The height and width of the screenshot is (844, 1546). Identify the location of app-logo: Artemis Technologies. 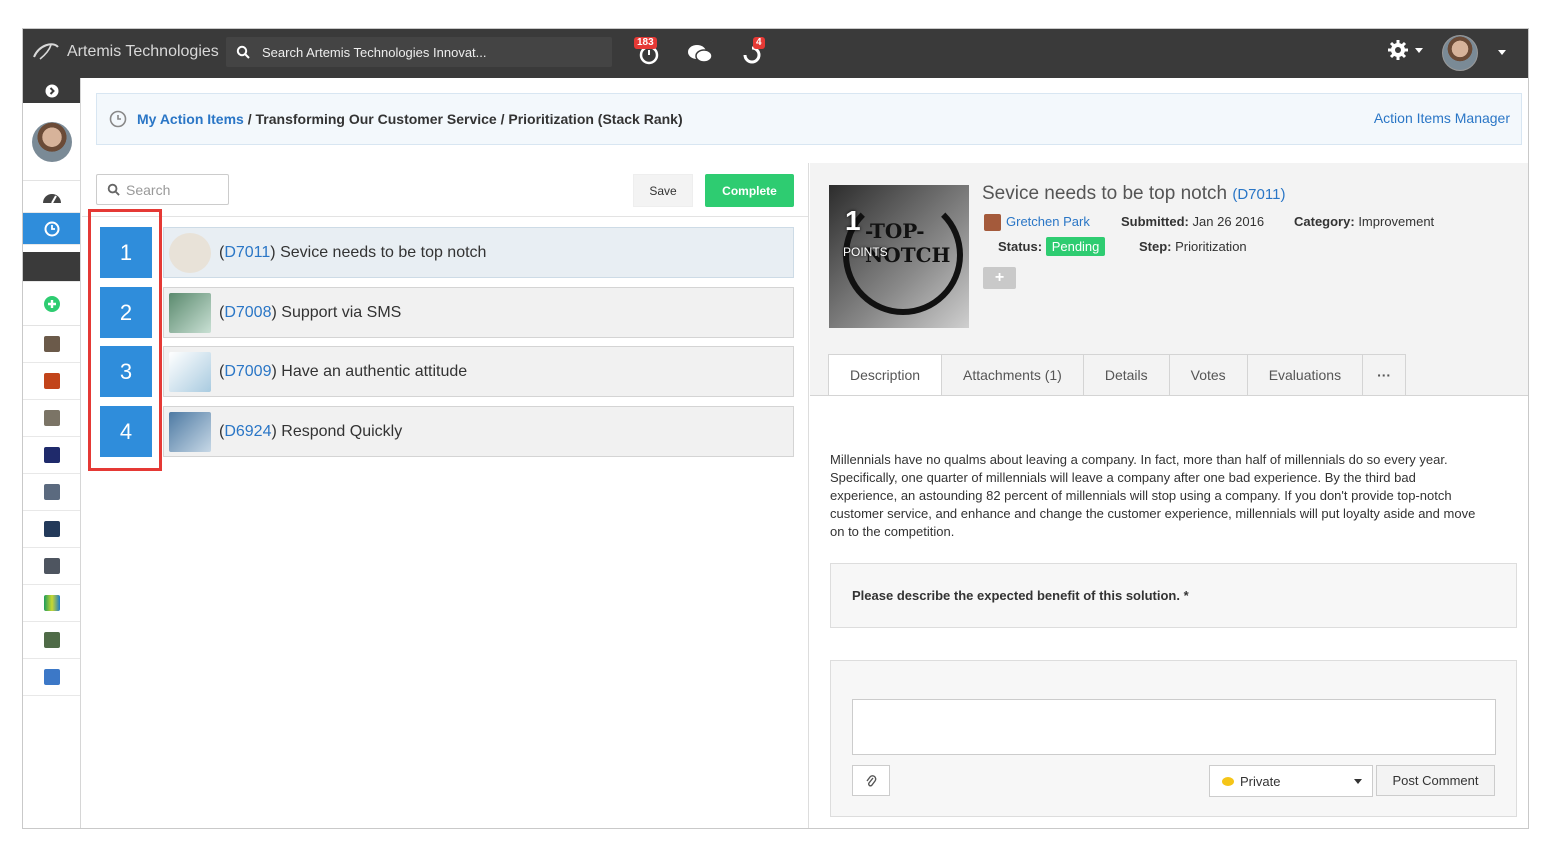
(125, 52).